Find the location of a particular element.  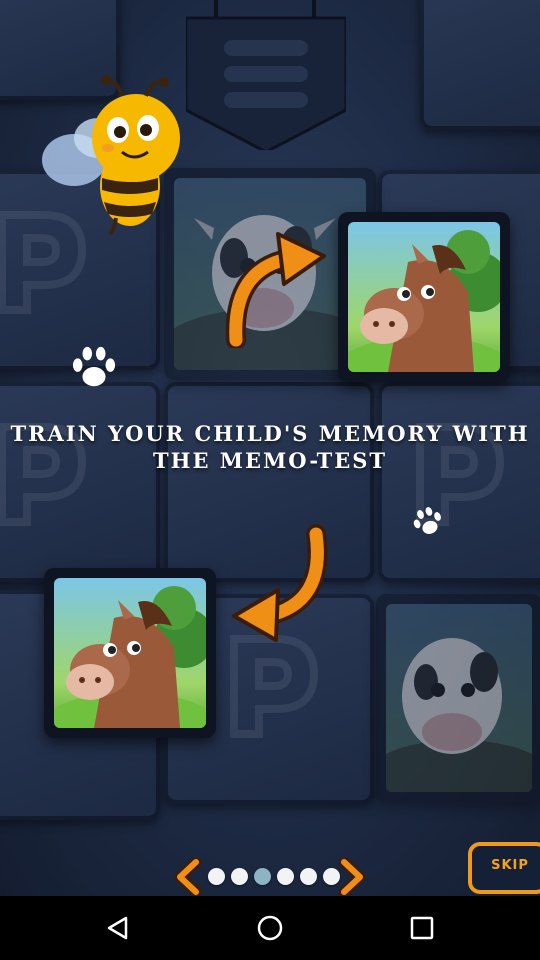

page-indicator is located at coordinates (270, 876).